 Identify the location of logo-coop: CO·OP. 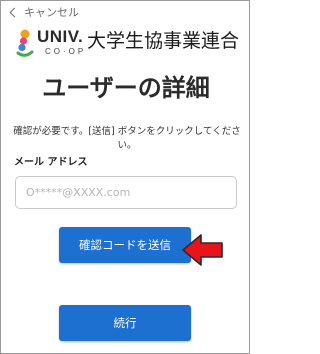
(66, 51).